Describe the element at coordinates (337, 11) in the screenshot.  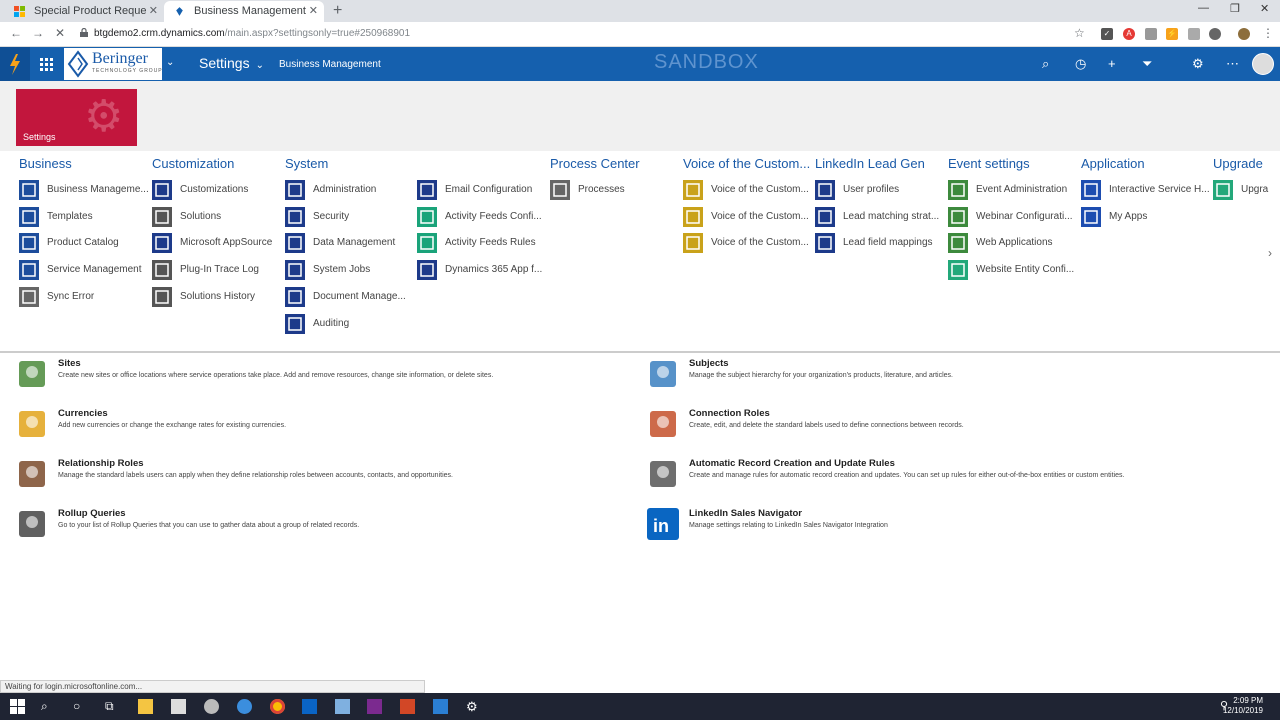
I see `new-tab-button: +` at that location.